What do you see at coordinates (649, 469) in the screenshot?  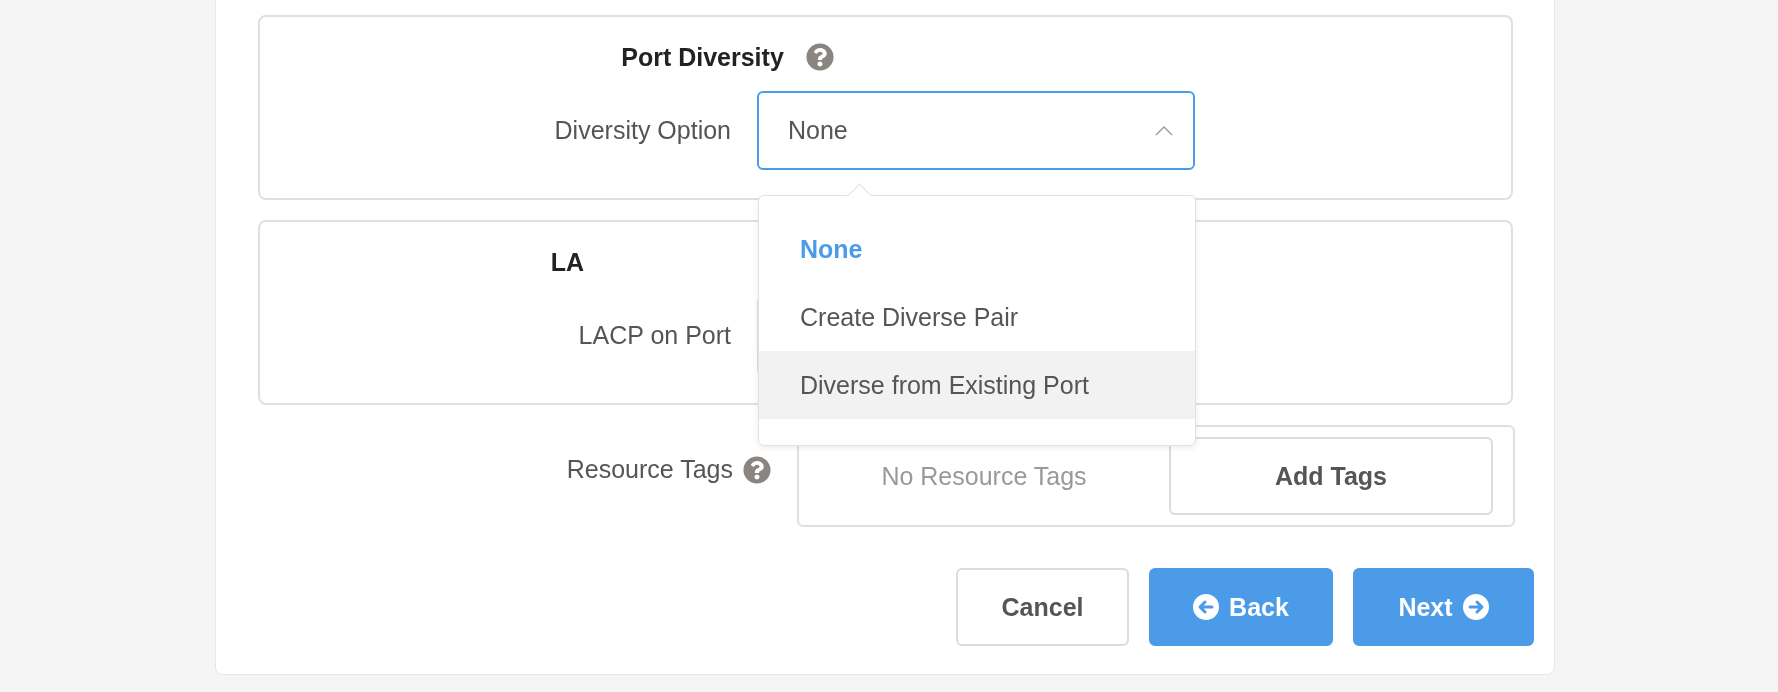 I see `field-label: Resource Tags` at bounding box center [649, 469].